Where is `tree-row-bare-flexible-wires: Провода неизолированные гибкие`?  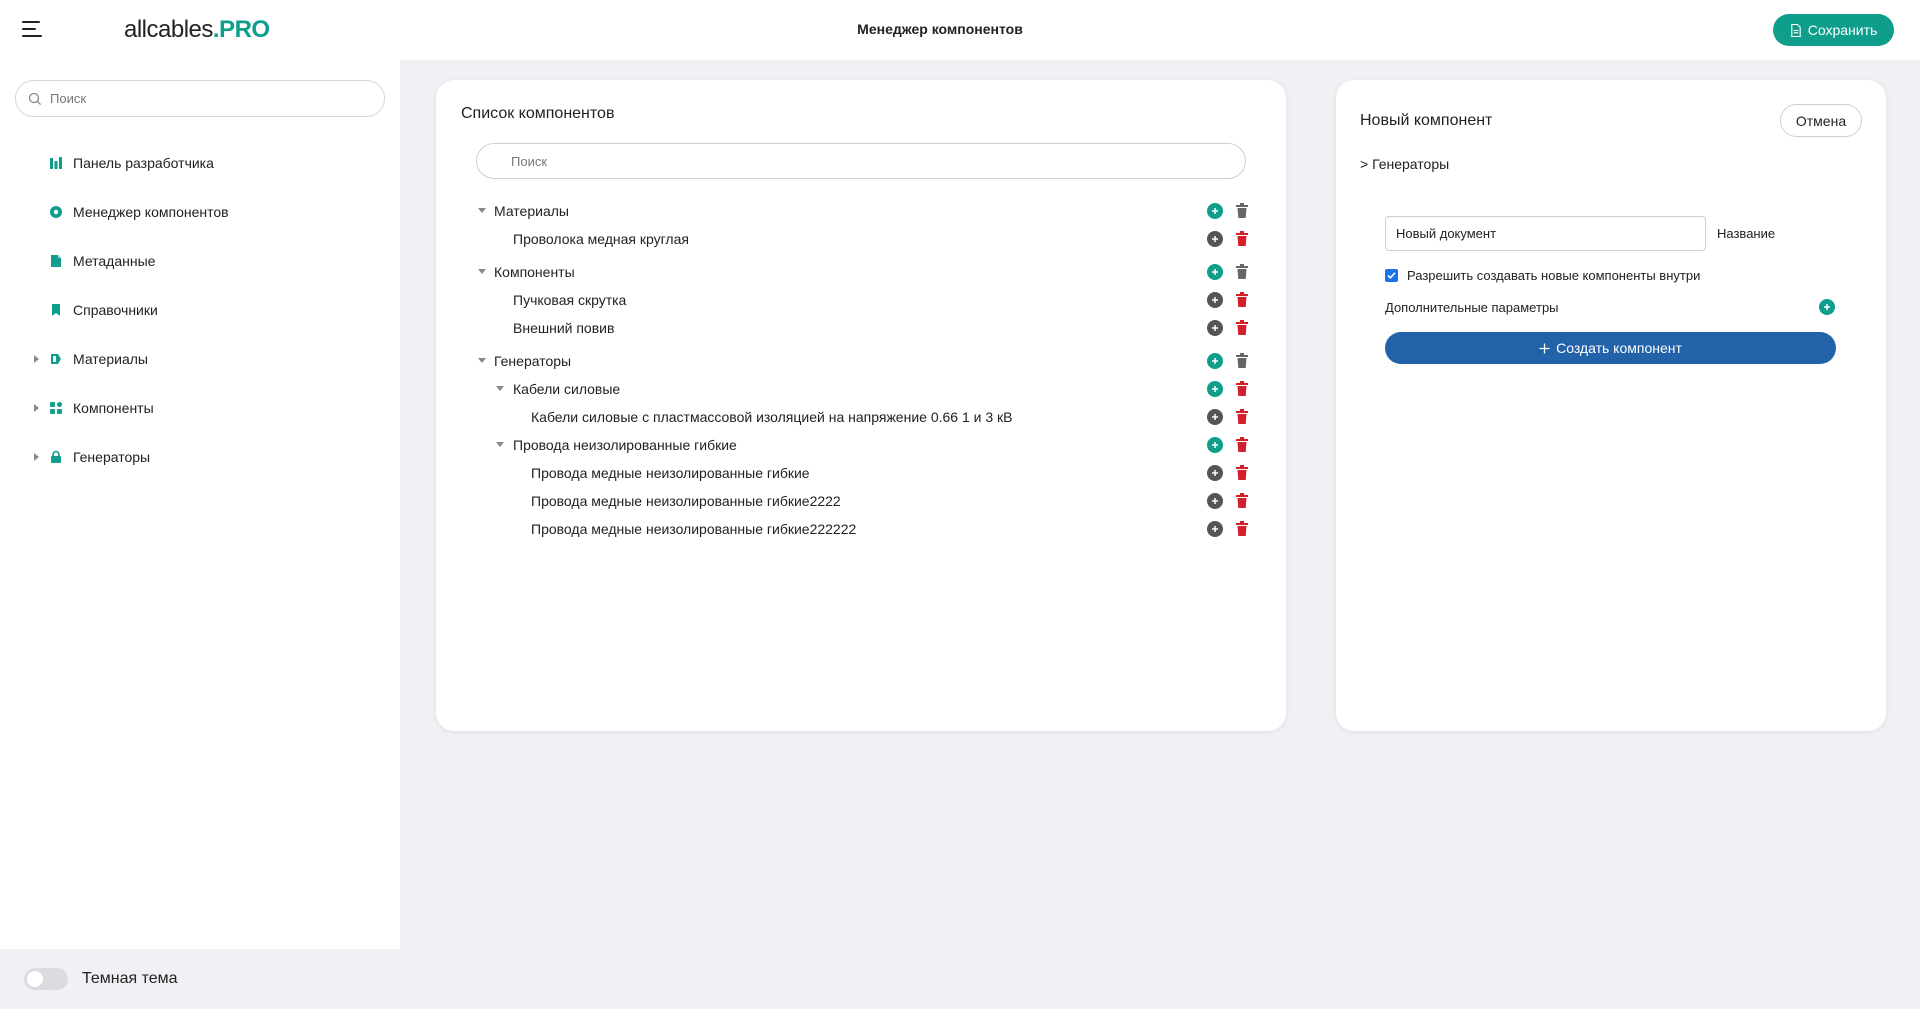
tree-row-bare-flexible-wires: Провода неизолированные гибкие is located at coordinates (862, 445).